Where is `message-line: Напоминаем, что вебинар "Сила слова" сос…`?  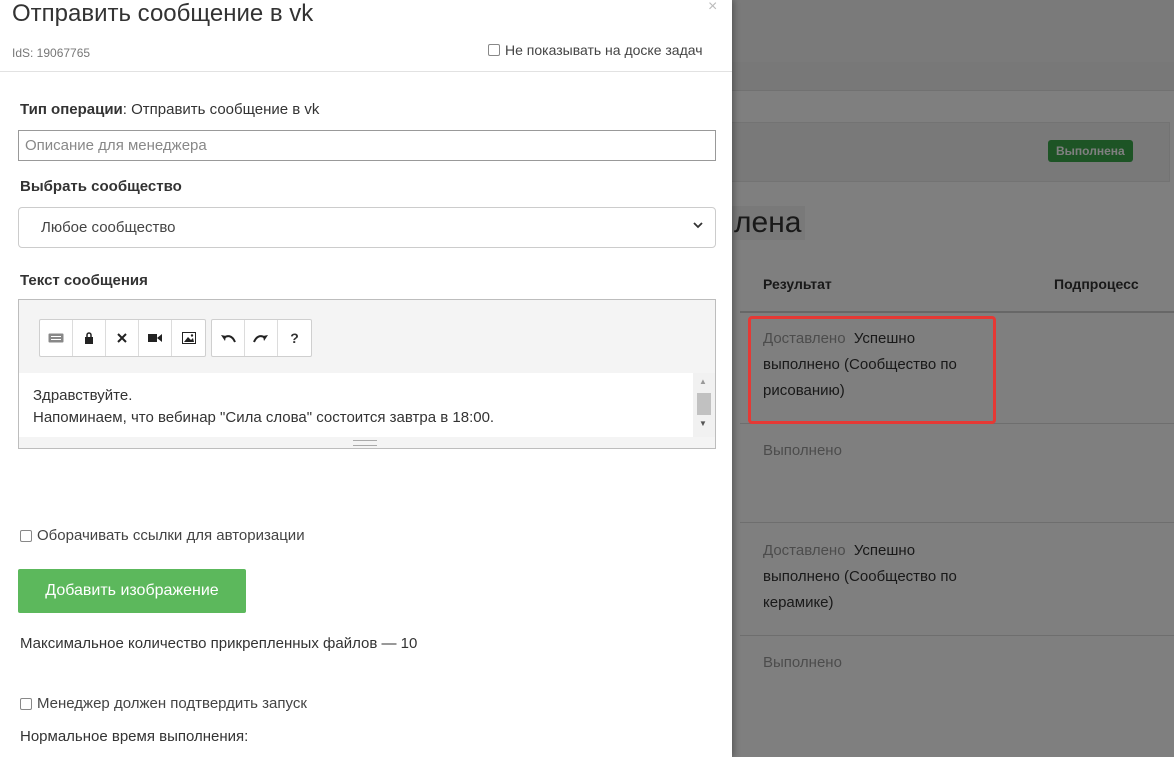 message-line: Напоминаем, что вебинар "Сила слова" сос… is located at coordinates (264, 417).